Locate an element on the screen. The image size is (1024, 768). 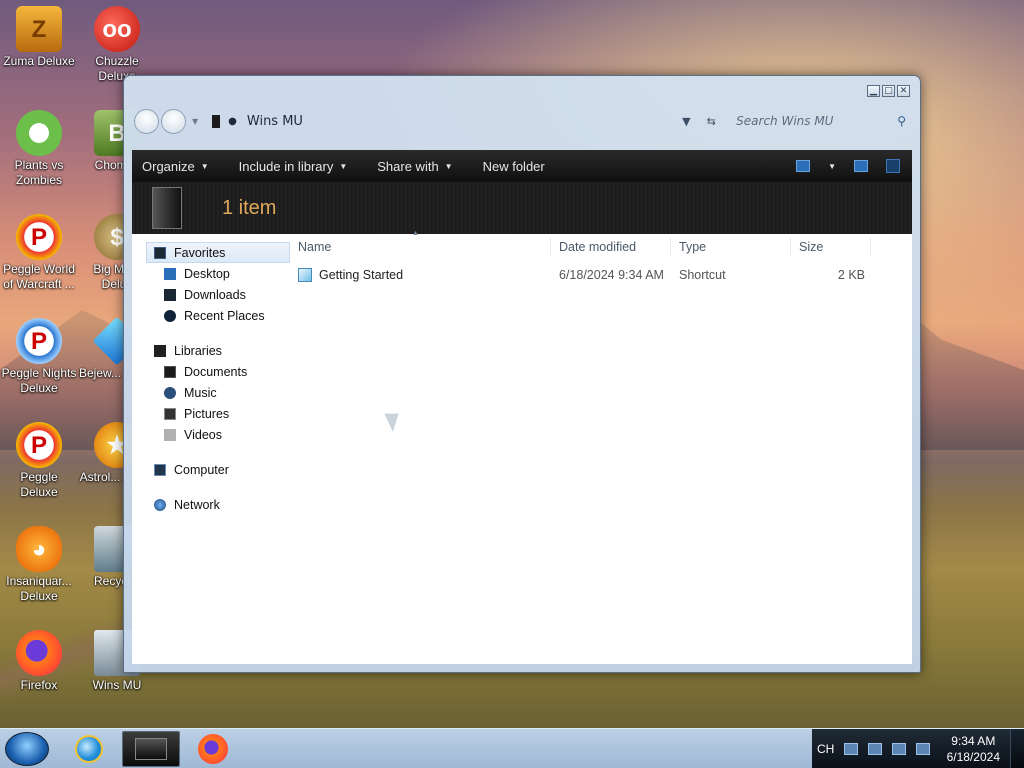
nav-item-recent-places: Recent Places is located at coordinates (211, 315).